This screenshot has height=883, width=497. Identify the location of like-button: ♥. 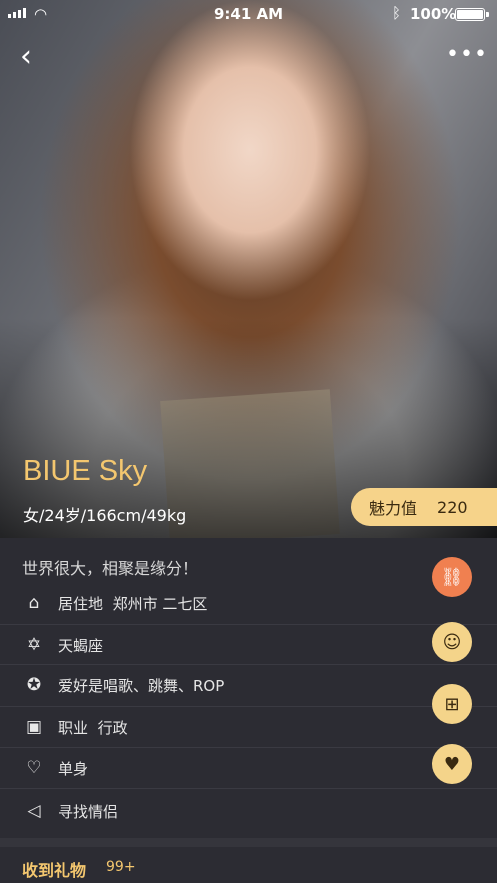
(452, 764).